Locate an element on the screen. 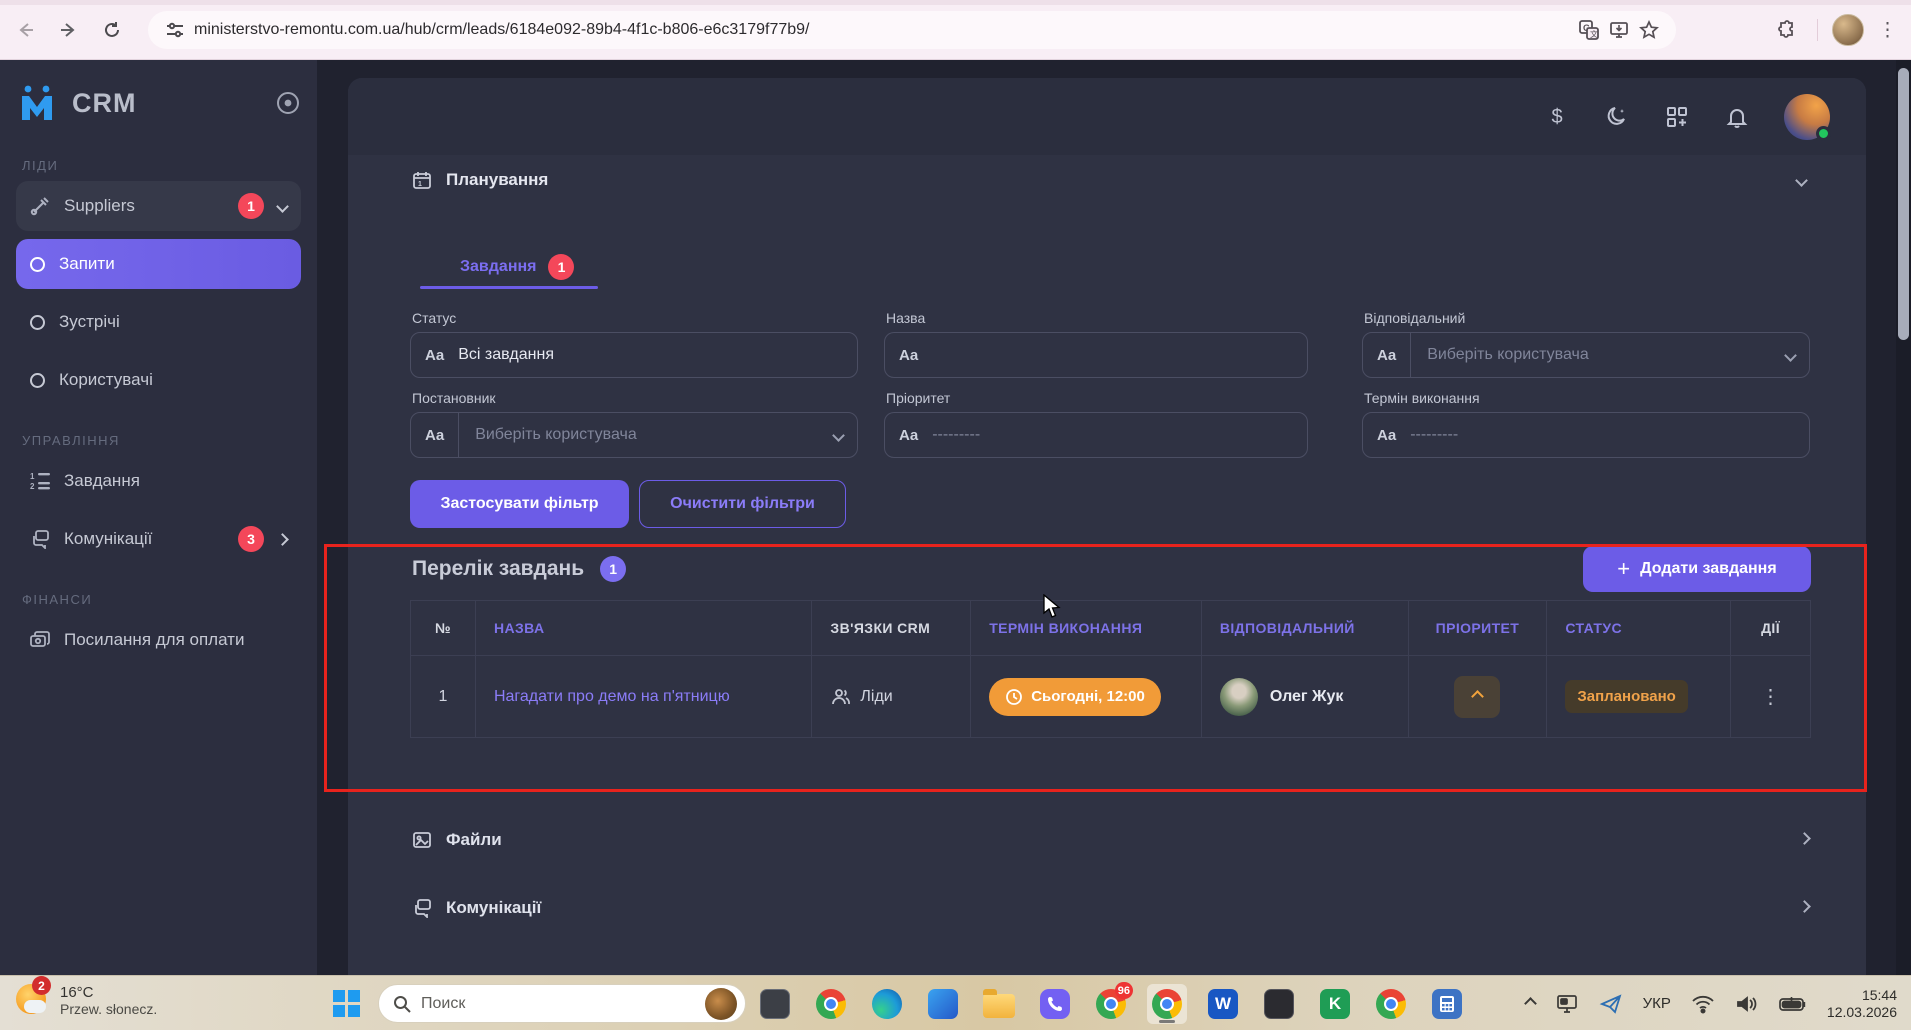  search-highlight-image is located at coordinates (721, 1003).